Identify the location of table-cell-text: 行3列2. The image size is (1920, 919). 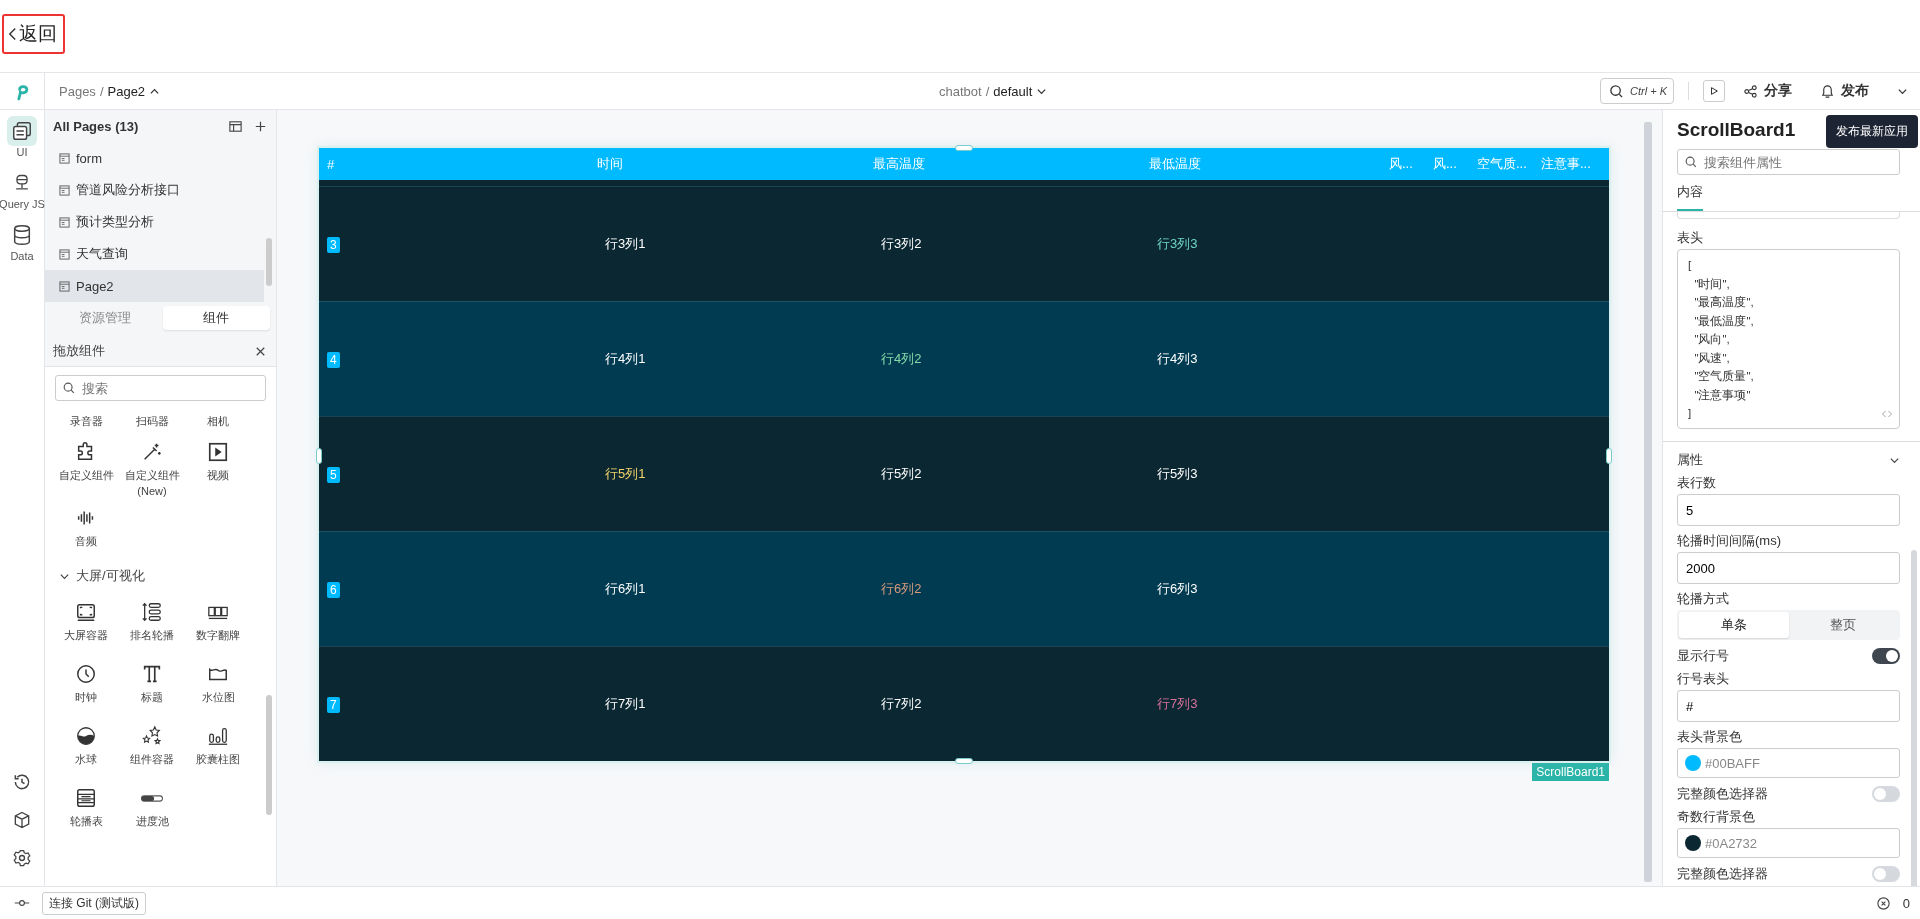
(901, 244).